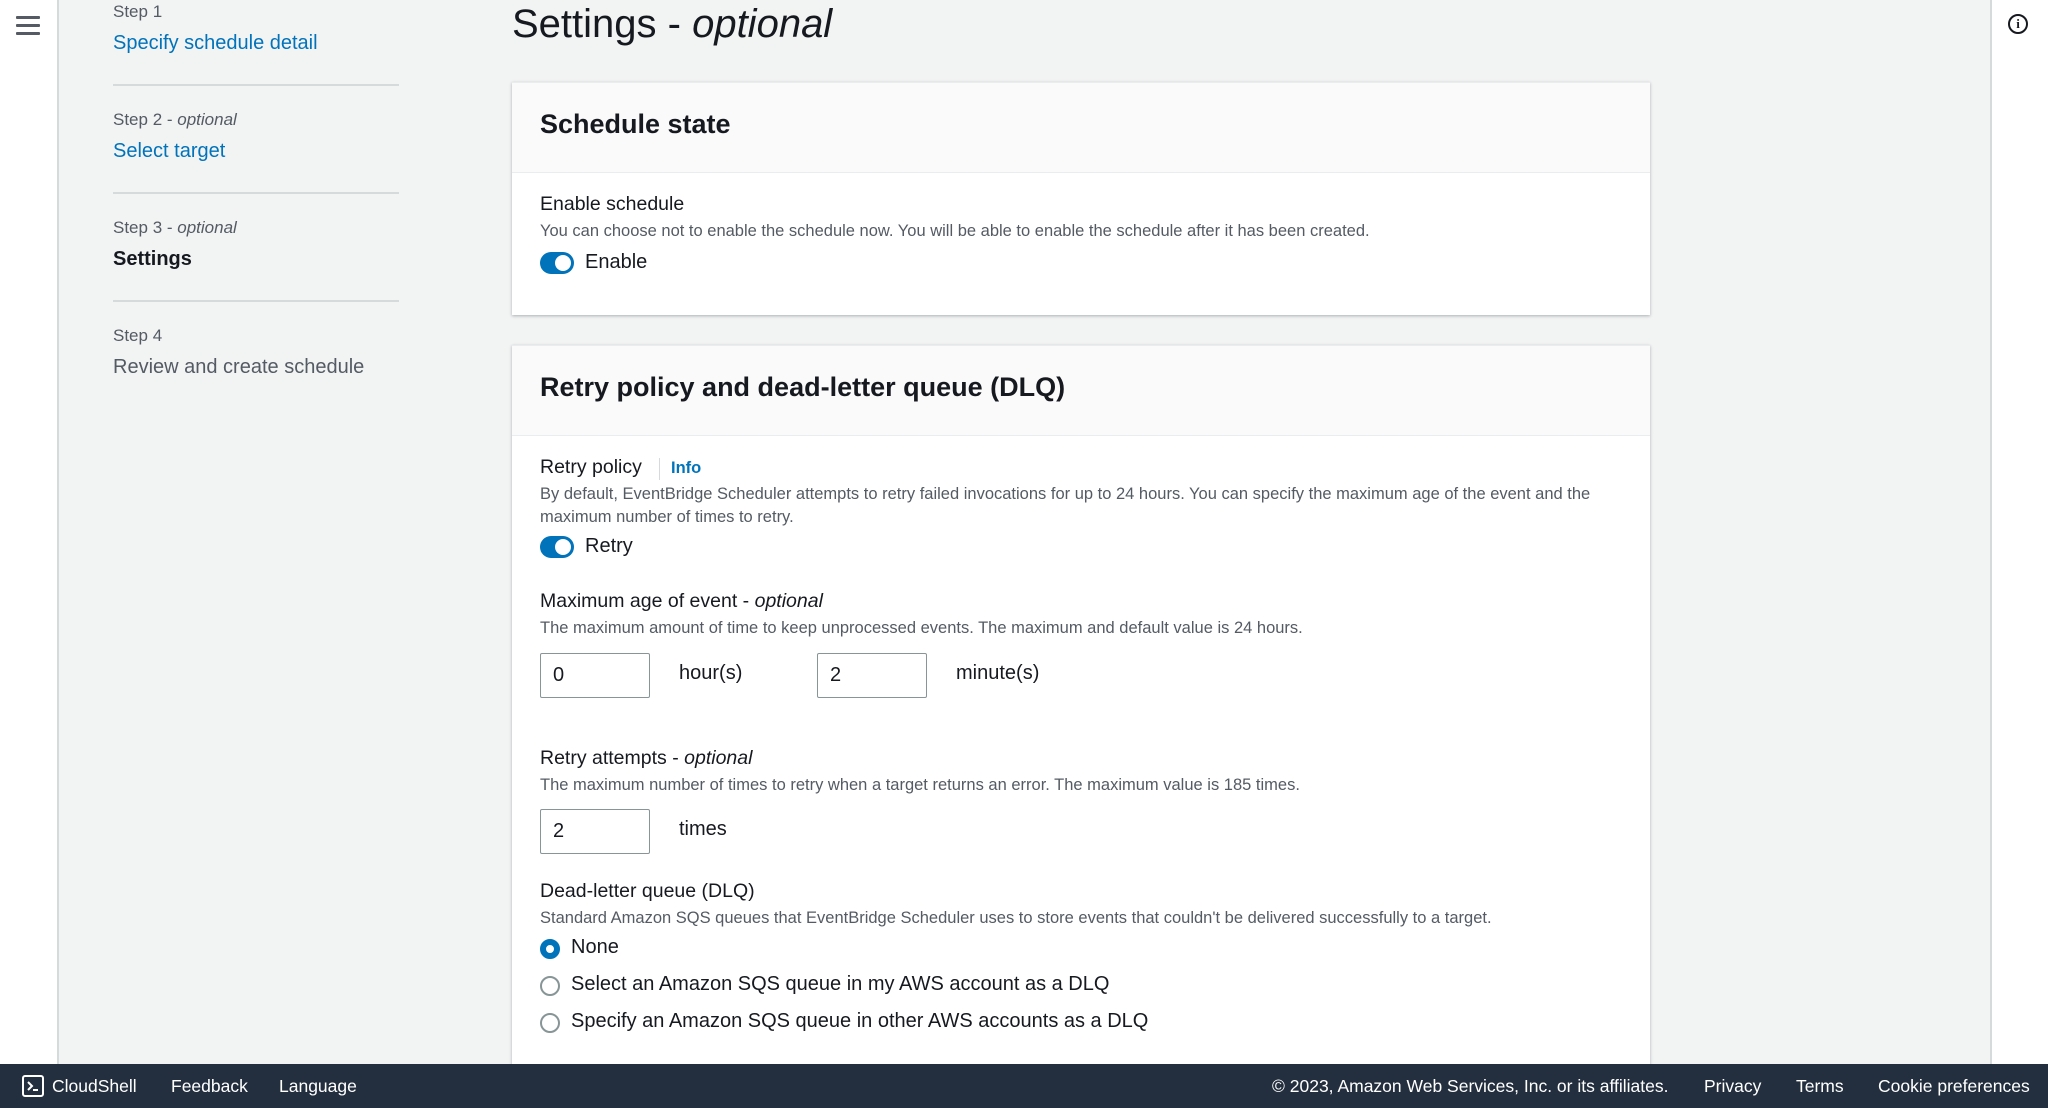 The width and height of the screenshot is (2048, 1108). Describe the element at coordinates (1732, 1086) in the screenshot. I see `privacy-link: Privacy` at that location.